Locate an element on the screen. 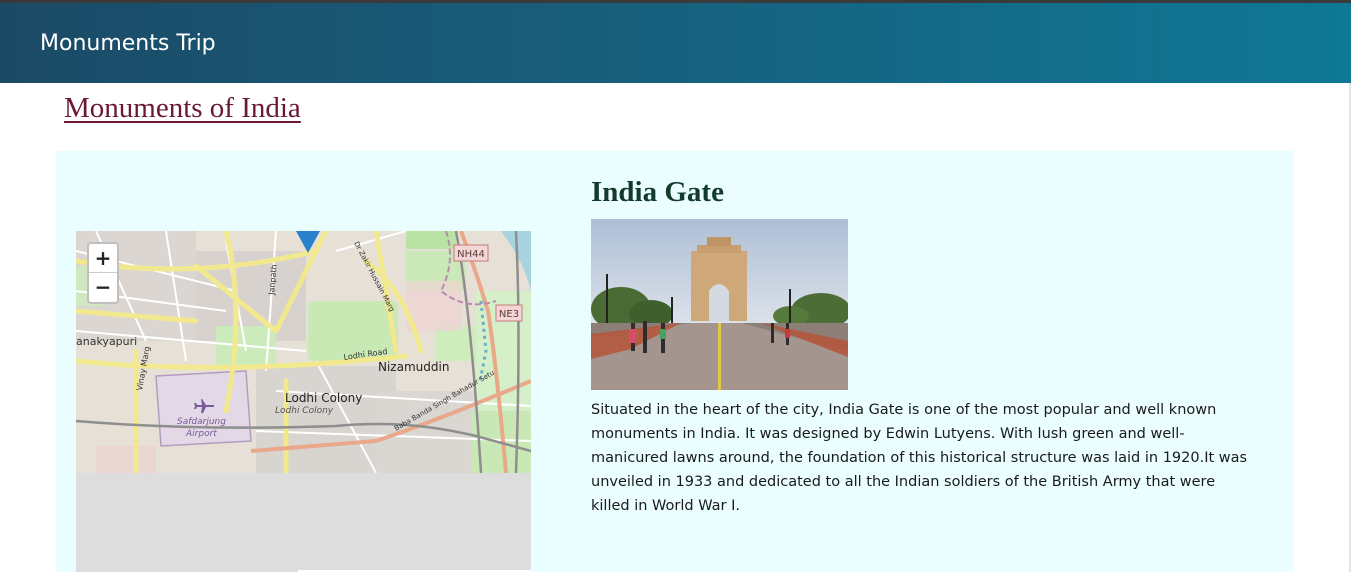 Image resolution: width=1351 pixels, height=572 pixels. map-label-airport: Airport is located at coordinates (201, 434).